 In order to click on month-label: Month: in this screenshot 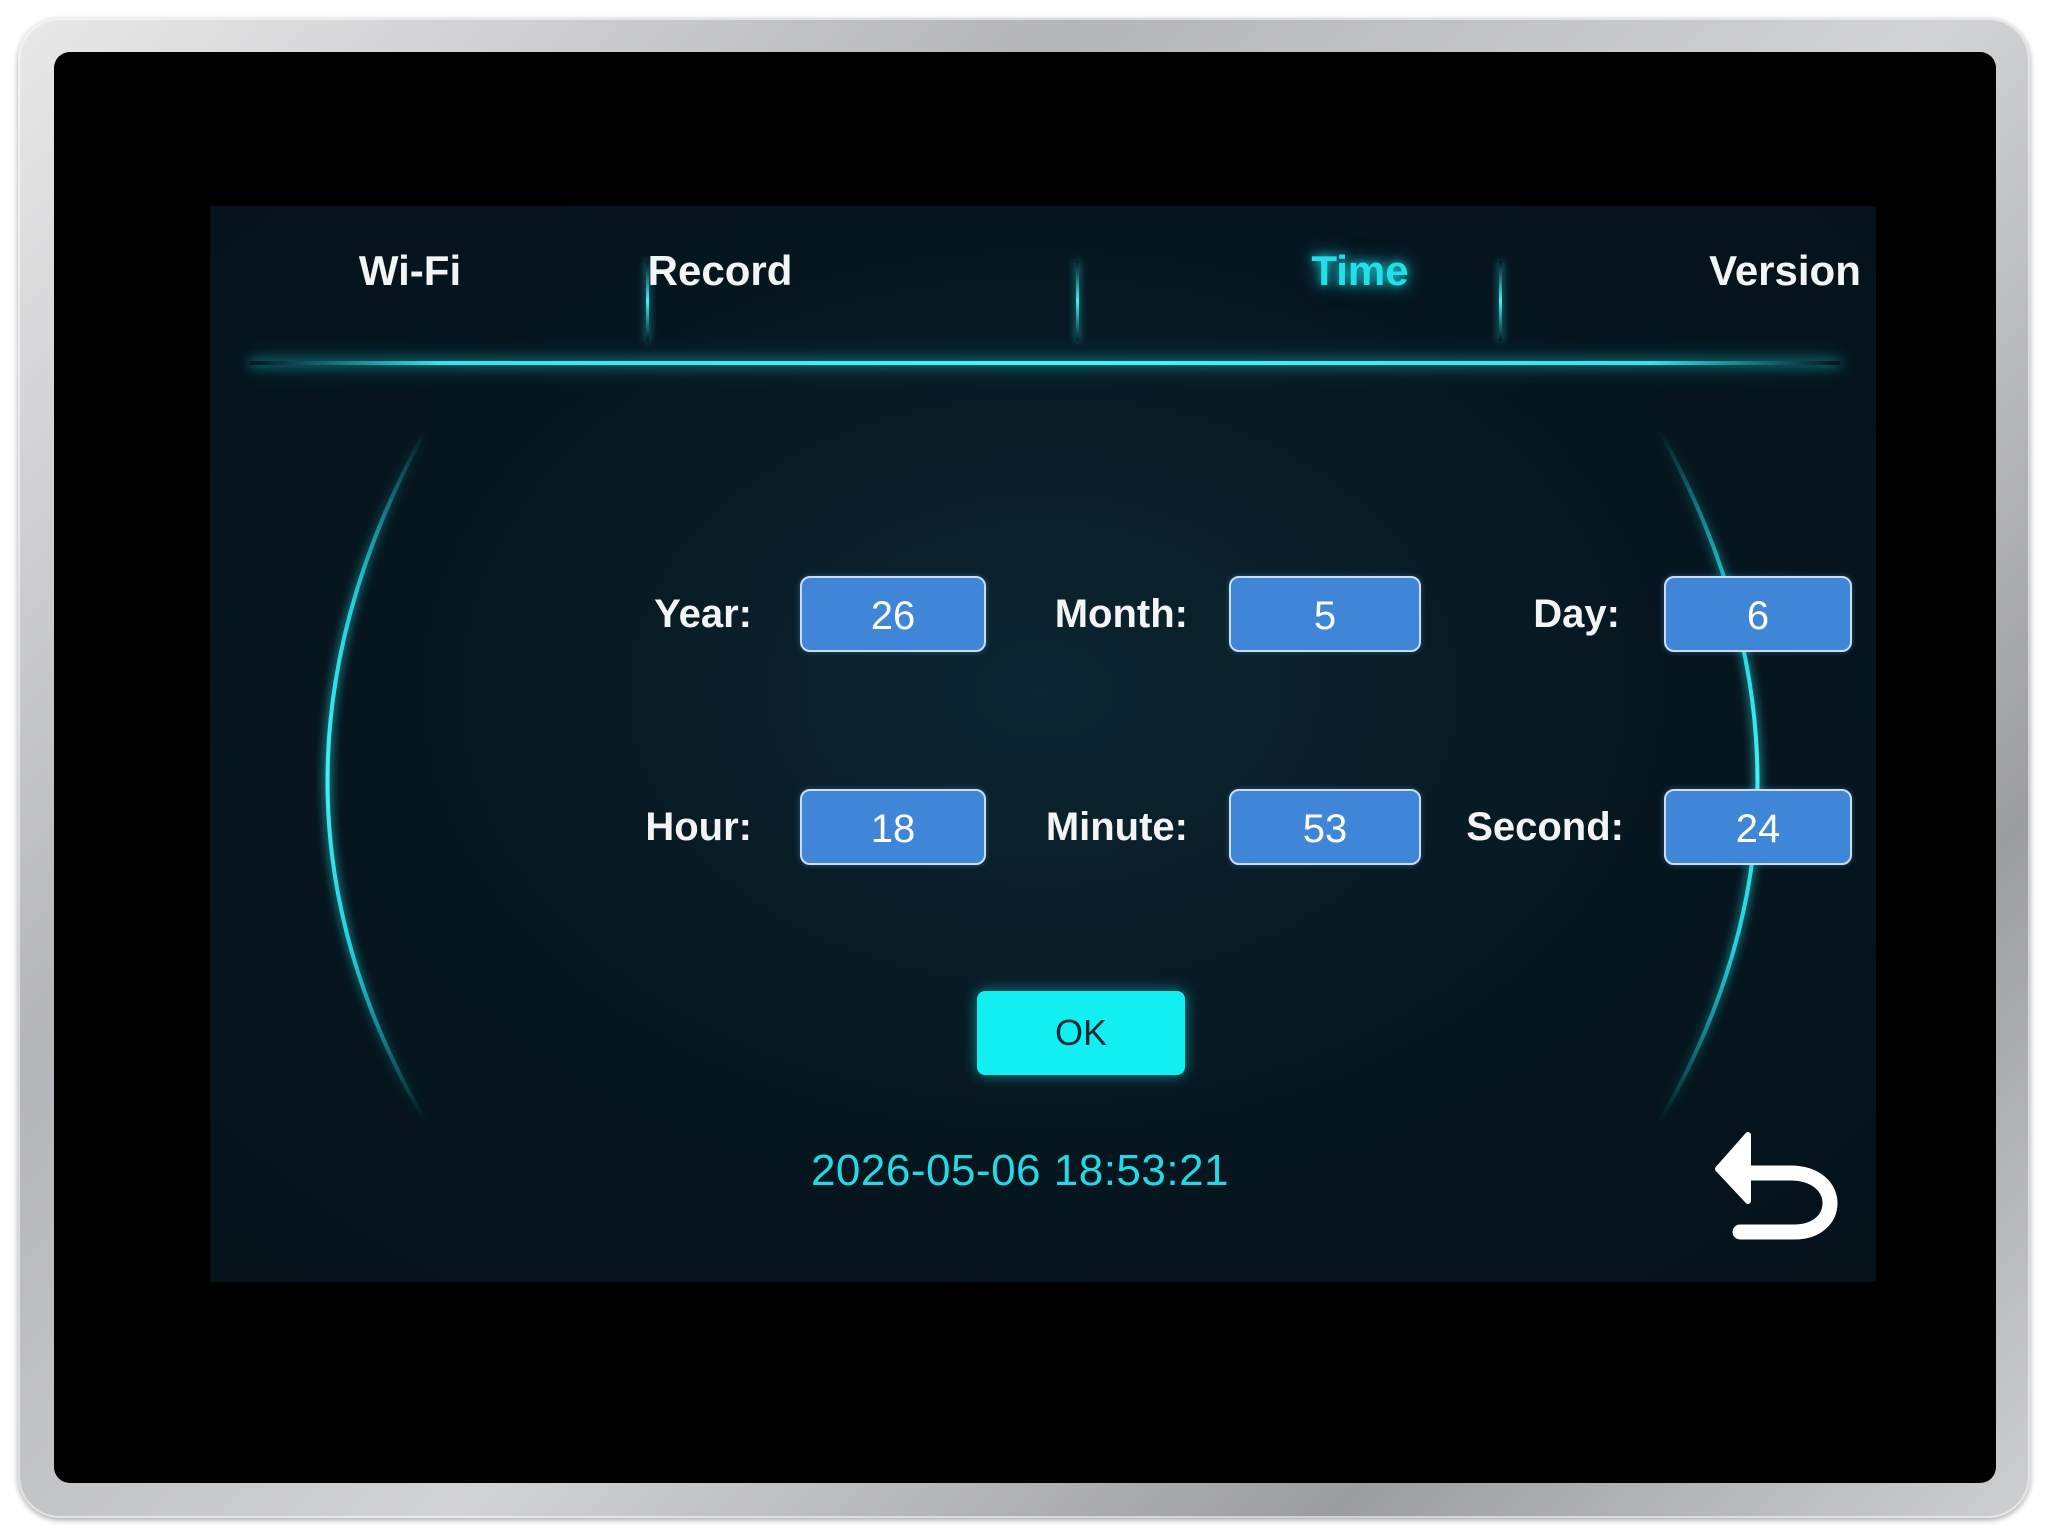, I will do `click(1121, 614)`.